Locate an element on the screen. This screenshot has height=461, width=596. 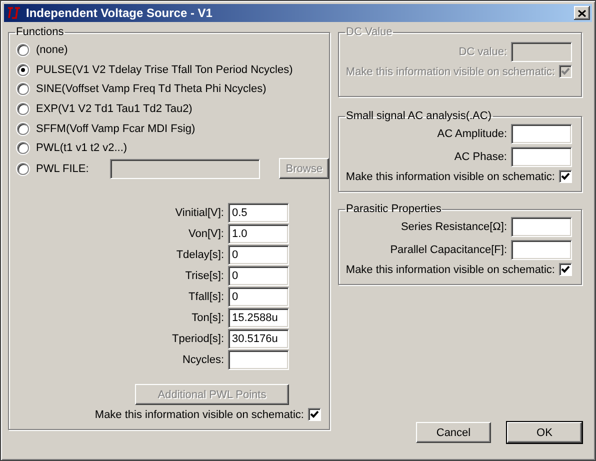
field-label: Tperiod[s]: is located at coordinates (198, 339).